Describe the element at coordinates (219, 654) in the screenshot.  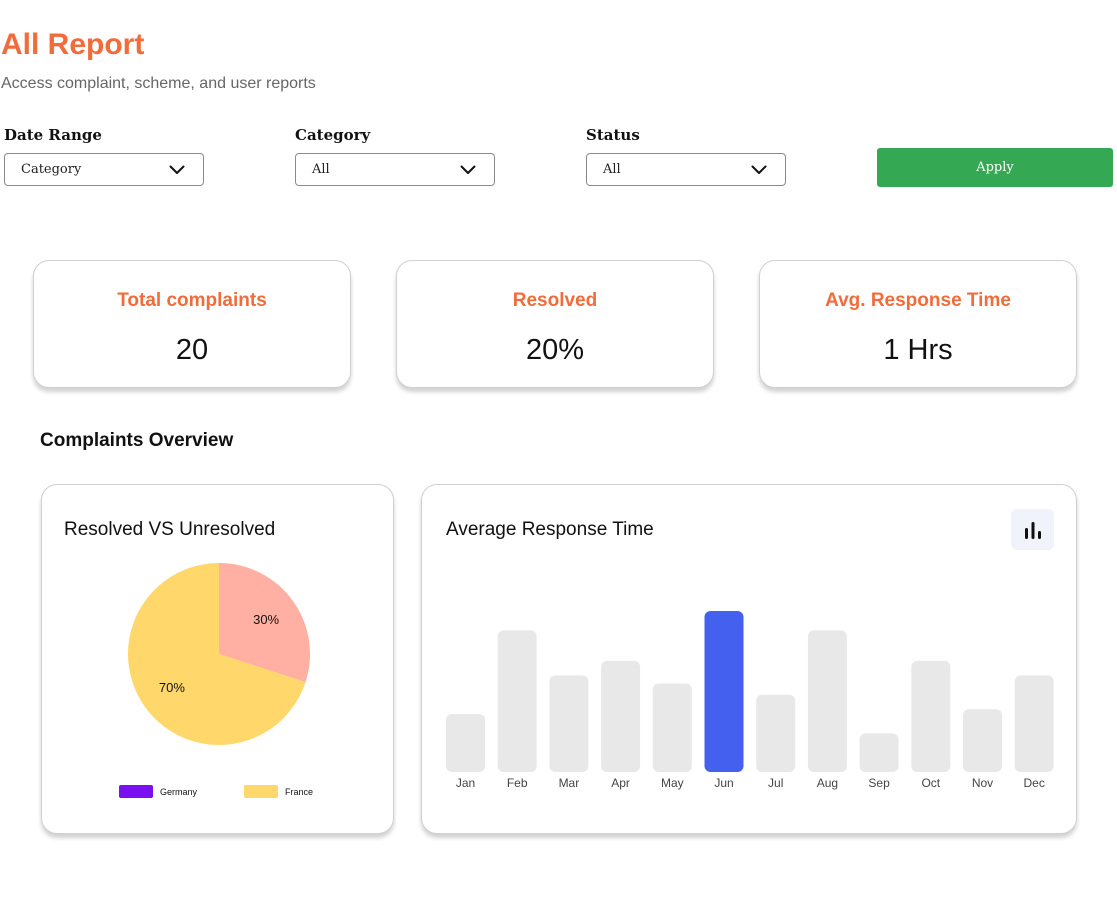
I see `pie-chart: 30% 70%` at that location.